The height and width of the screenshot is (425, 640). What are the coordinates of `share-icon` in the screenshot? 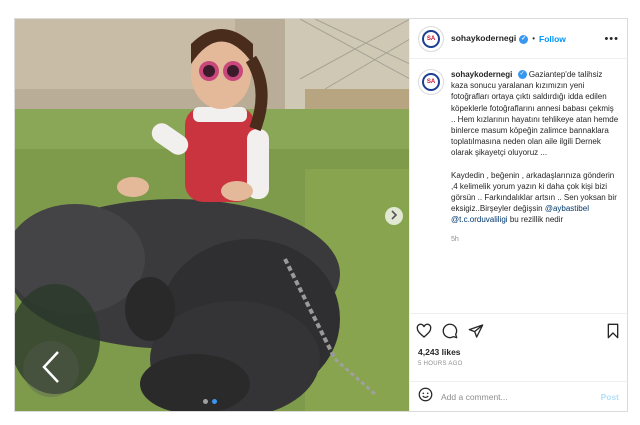 It's located at (476, 331).